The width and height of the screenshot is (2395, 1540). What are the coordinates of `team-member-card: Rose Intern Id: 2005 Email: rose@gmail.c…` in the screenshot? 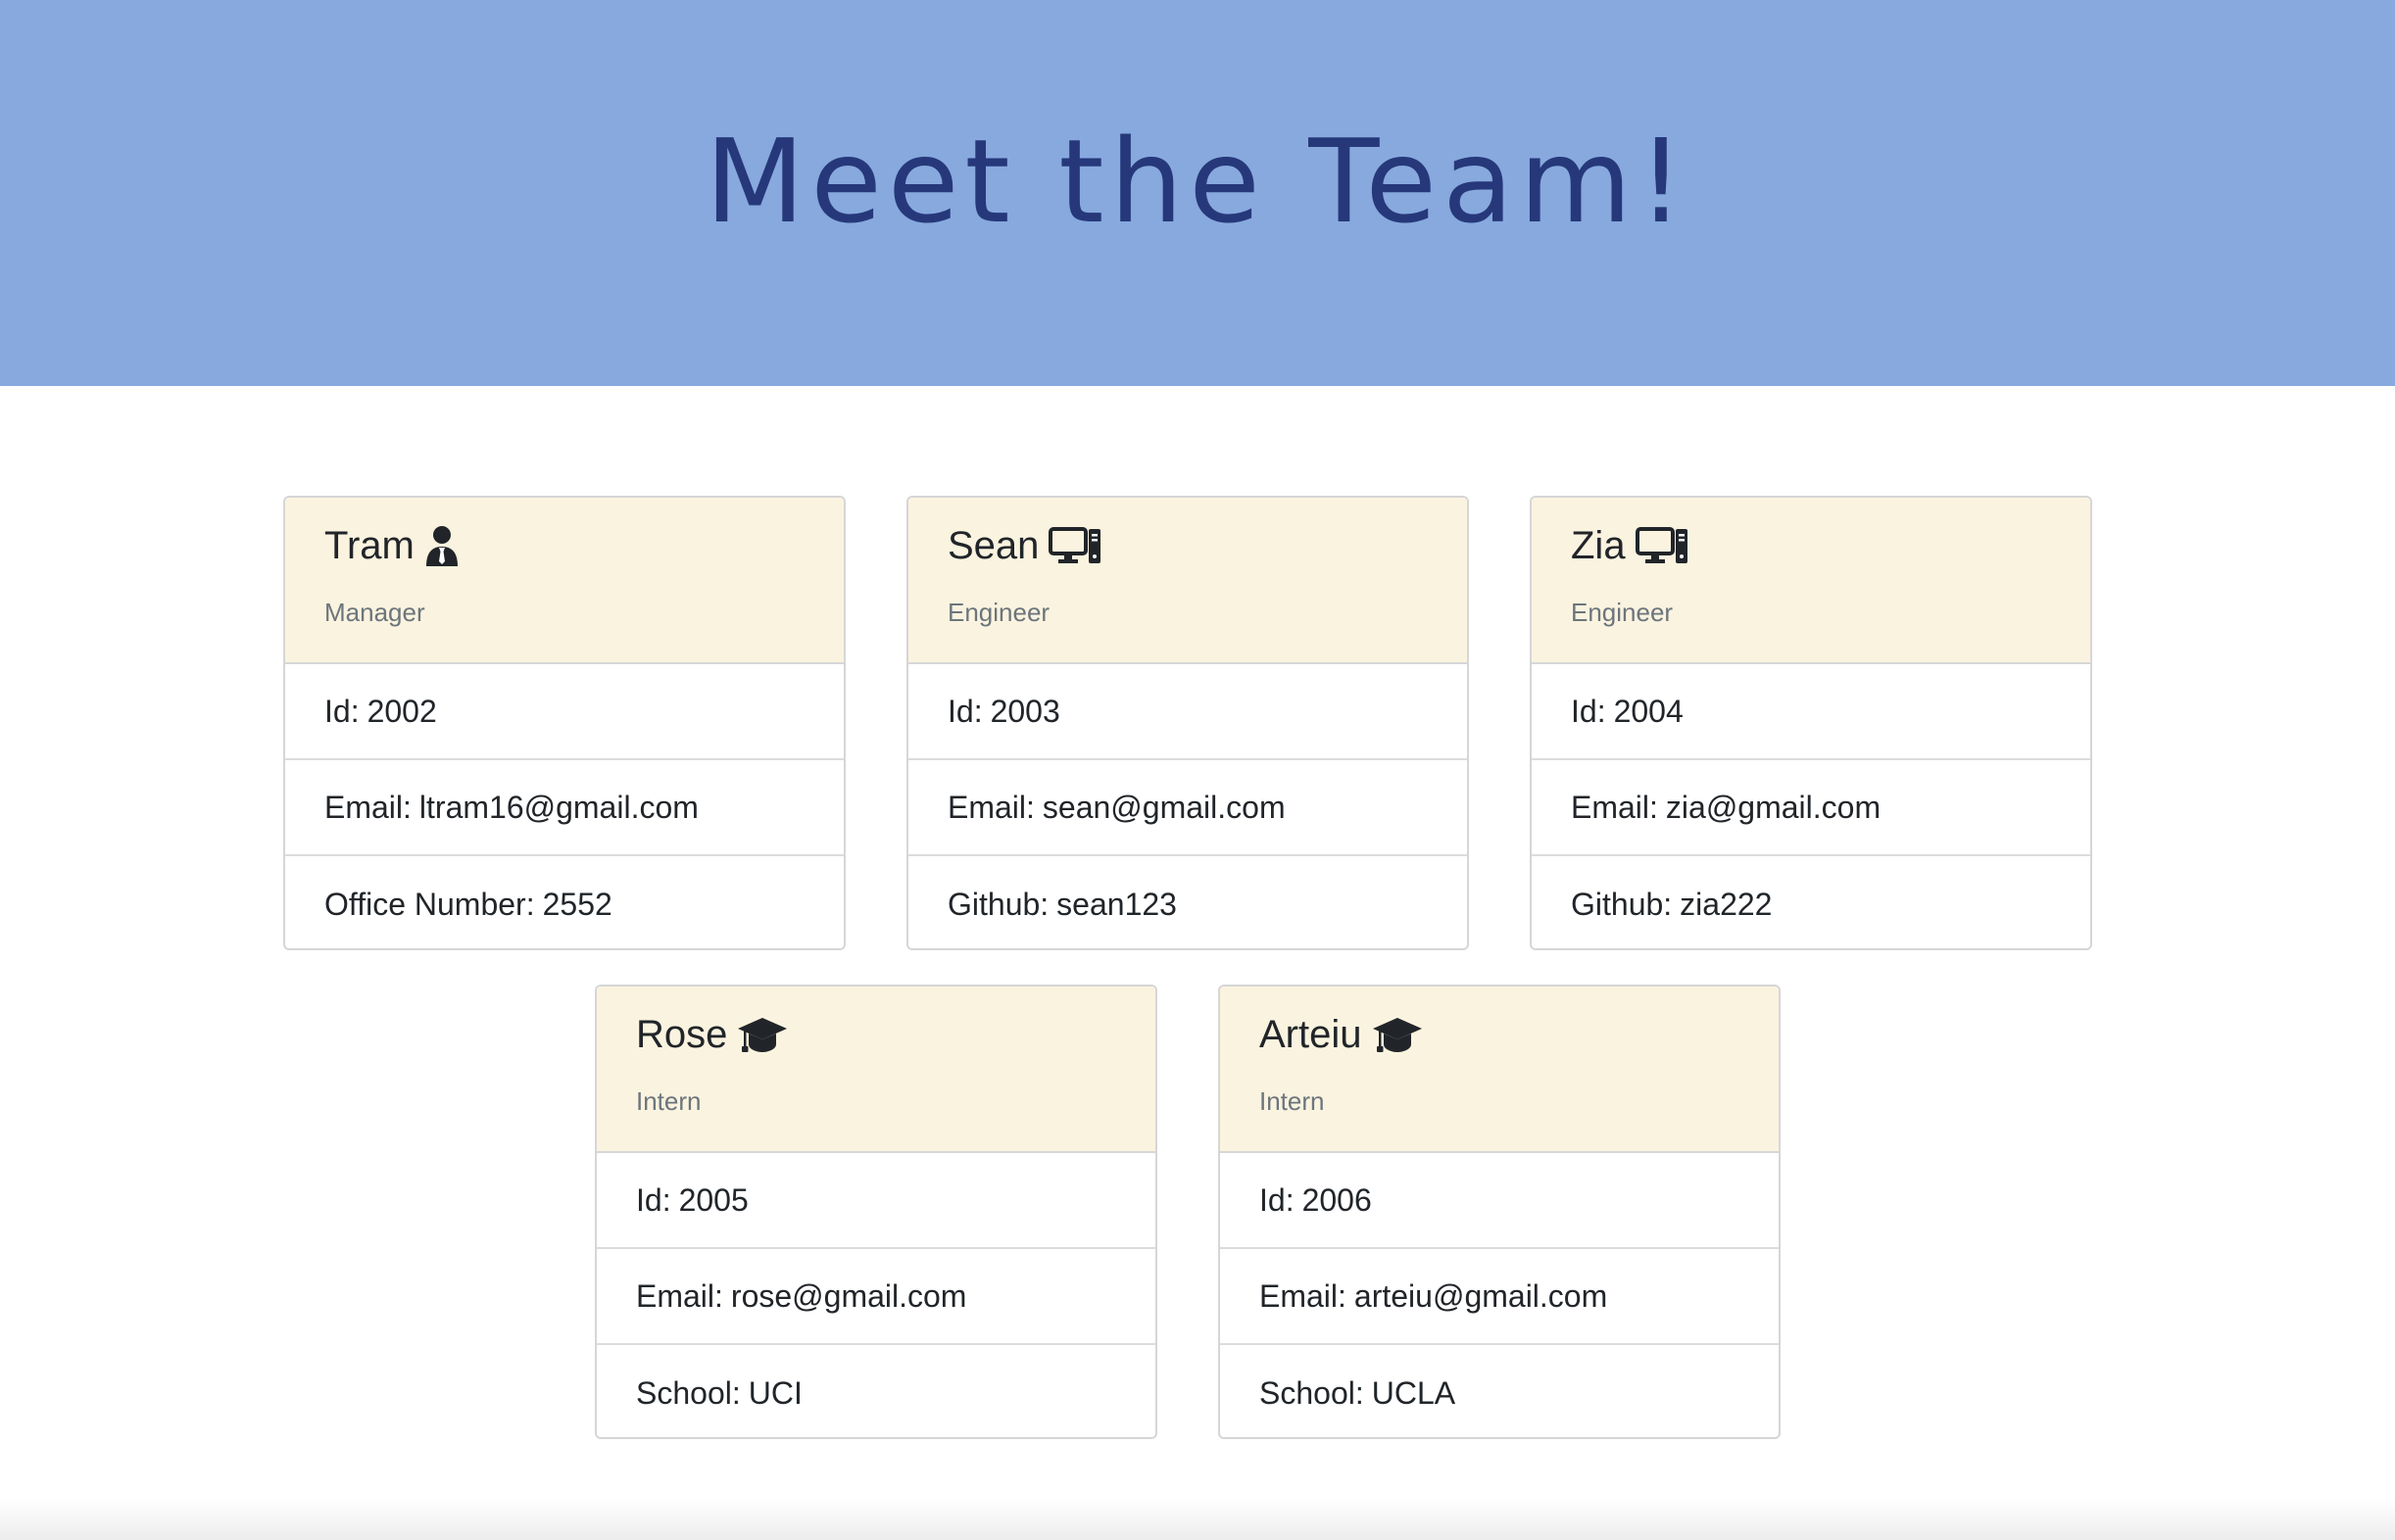 It's located at (876, 1212).